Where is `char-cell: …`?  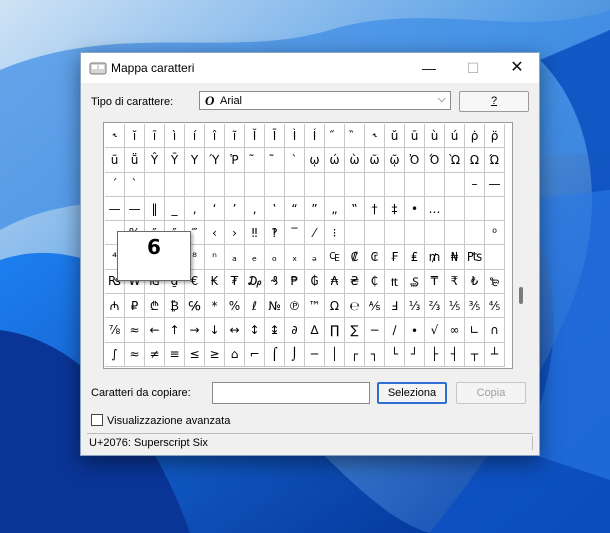
char-cell: … is located at coordinates (435, 209).